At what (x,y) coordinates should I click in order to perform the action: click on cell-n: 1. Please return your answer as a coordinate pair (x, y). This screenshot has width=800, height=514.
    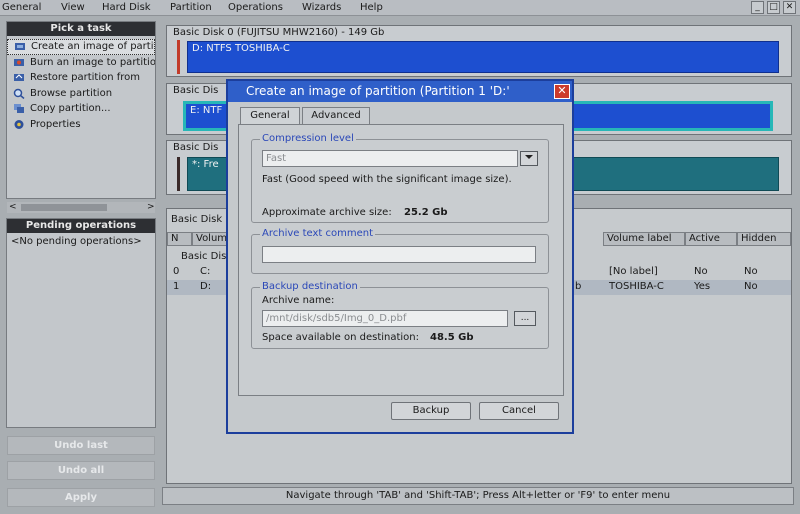
    Looking at the image, I should click on (176, 286).